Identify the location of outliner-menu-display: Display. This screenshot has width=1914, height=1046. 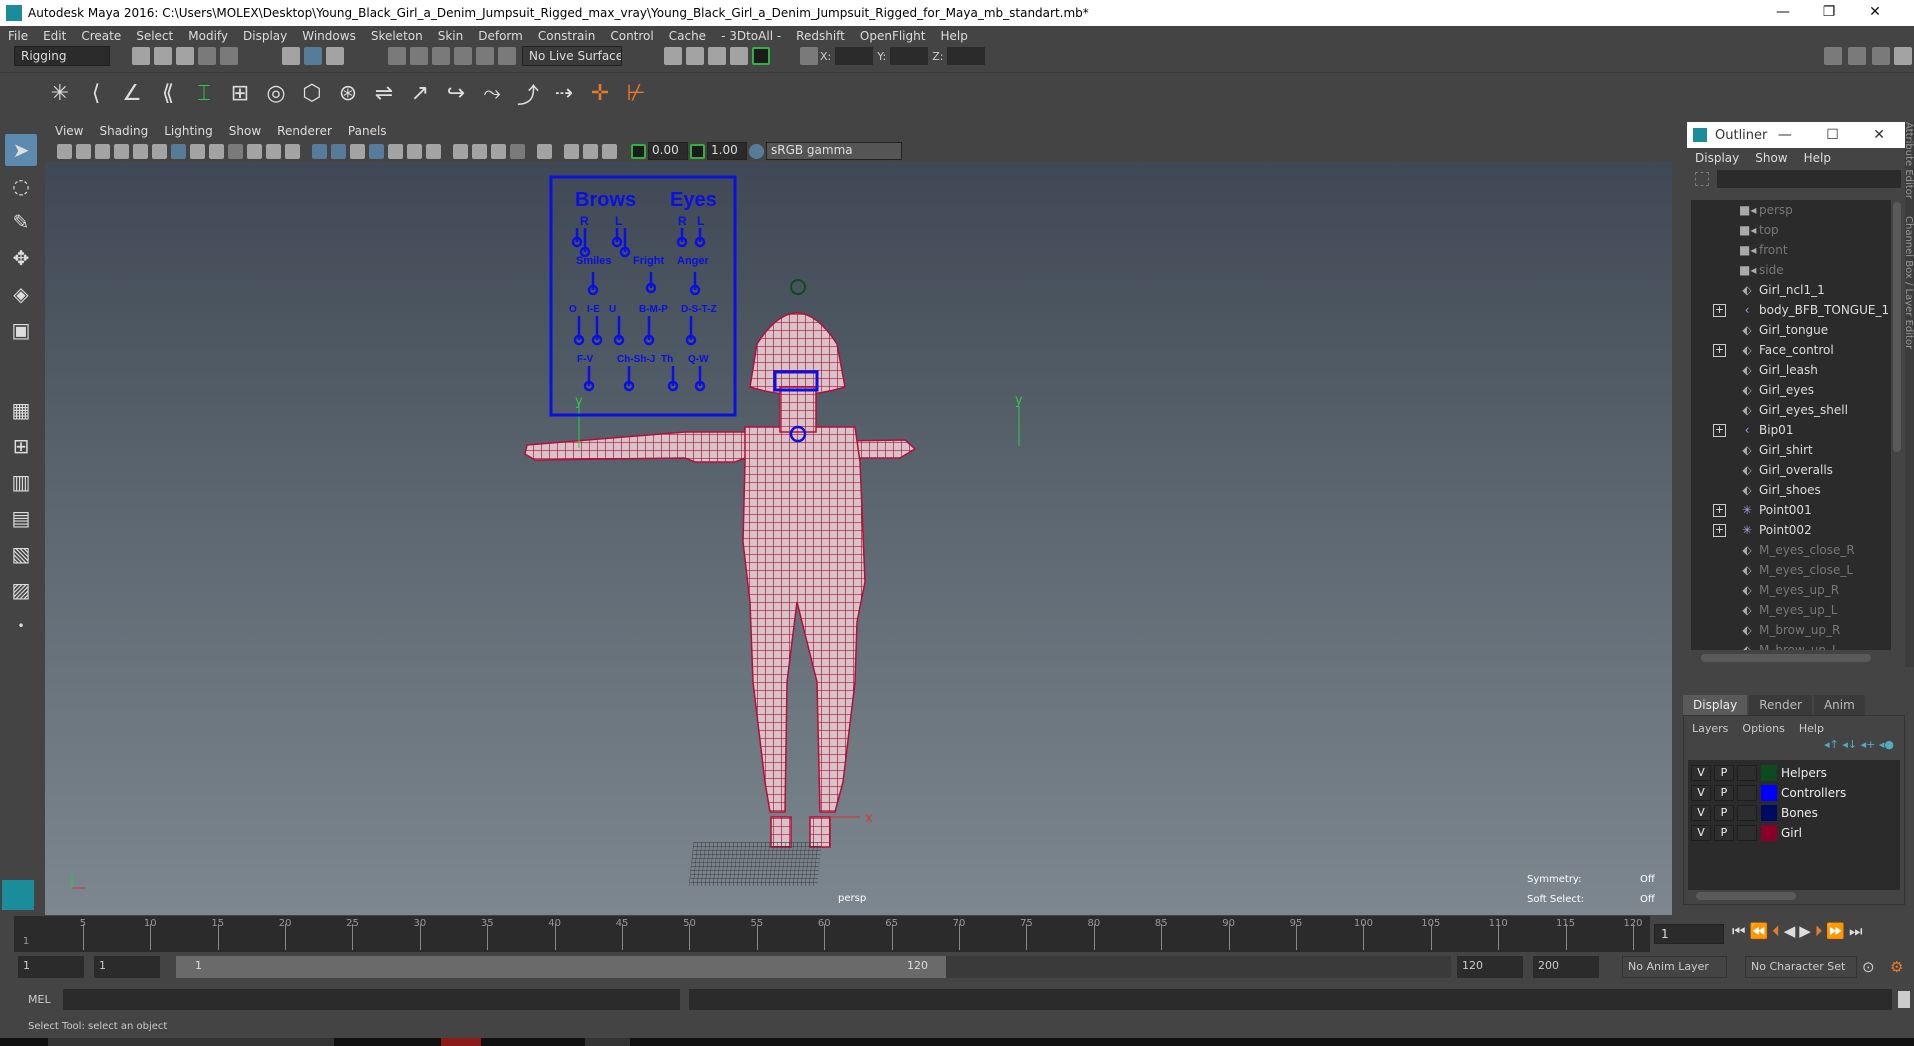
(1717, 158).